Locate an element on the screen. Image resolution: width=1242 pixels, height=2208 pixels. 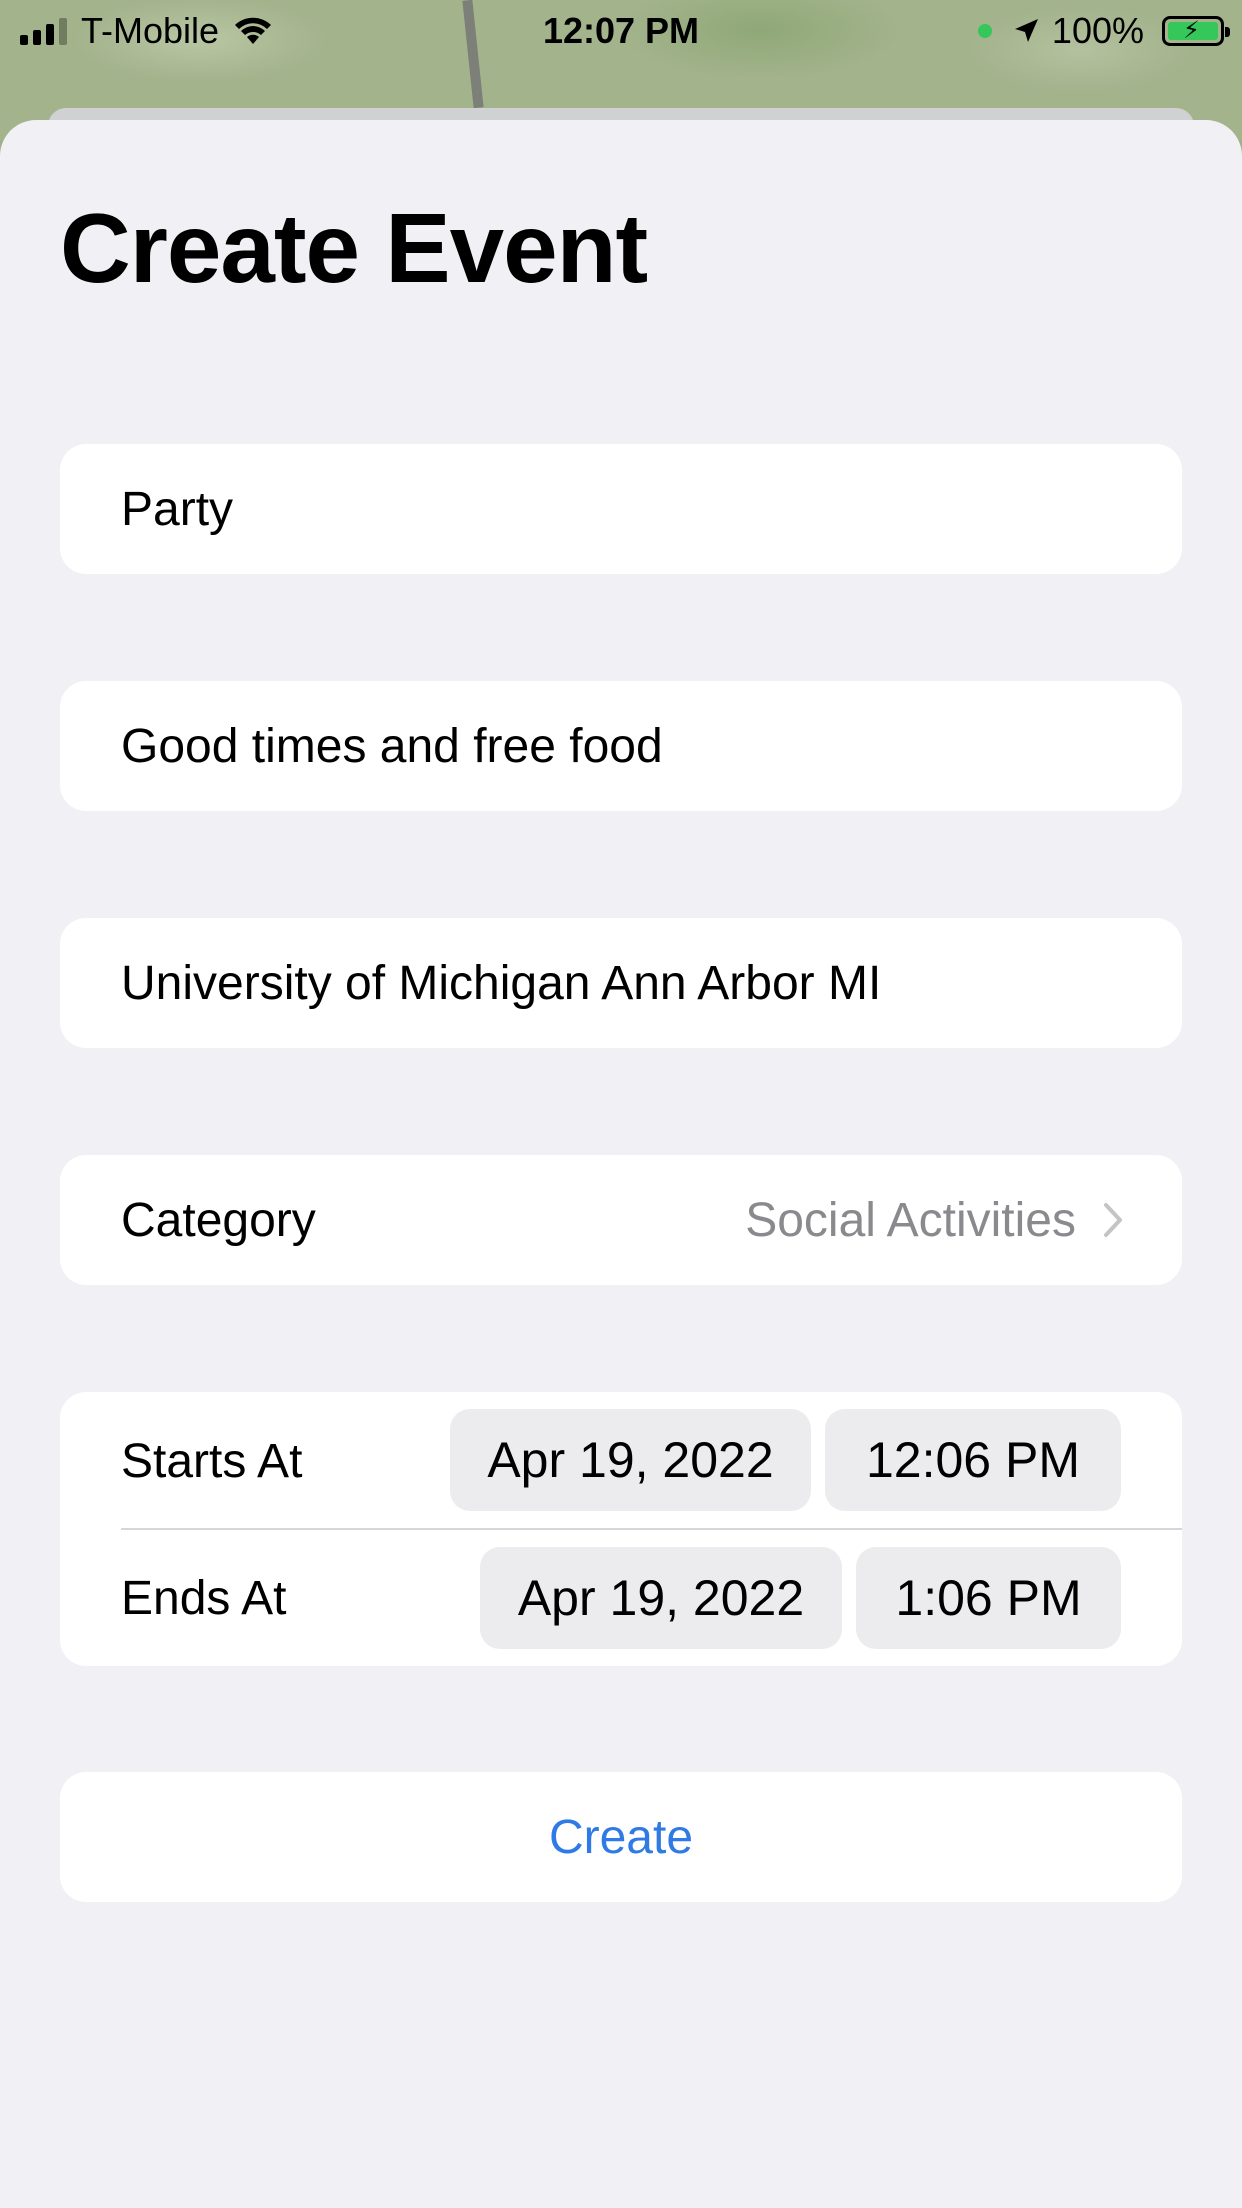
page-title: Create Event is located at coordinates (354, 248).